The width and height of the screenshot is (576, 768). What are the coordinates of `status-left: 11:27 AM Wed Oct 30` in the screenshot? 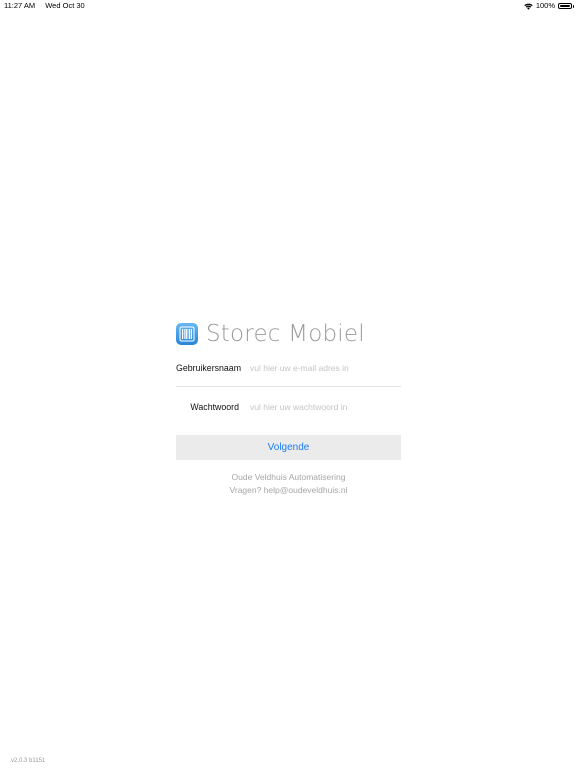 It's located at (48, 6).